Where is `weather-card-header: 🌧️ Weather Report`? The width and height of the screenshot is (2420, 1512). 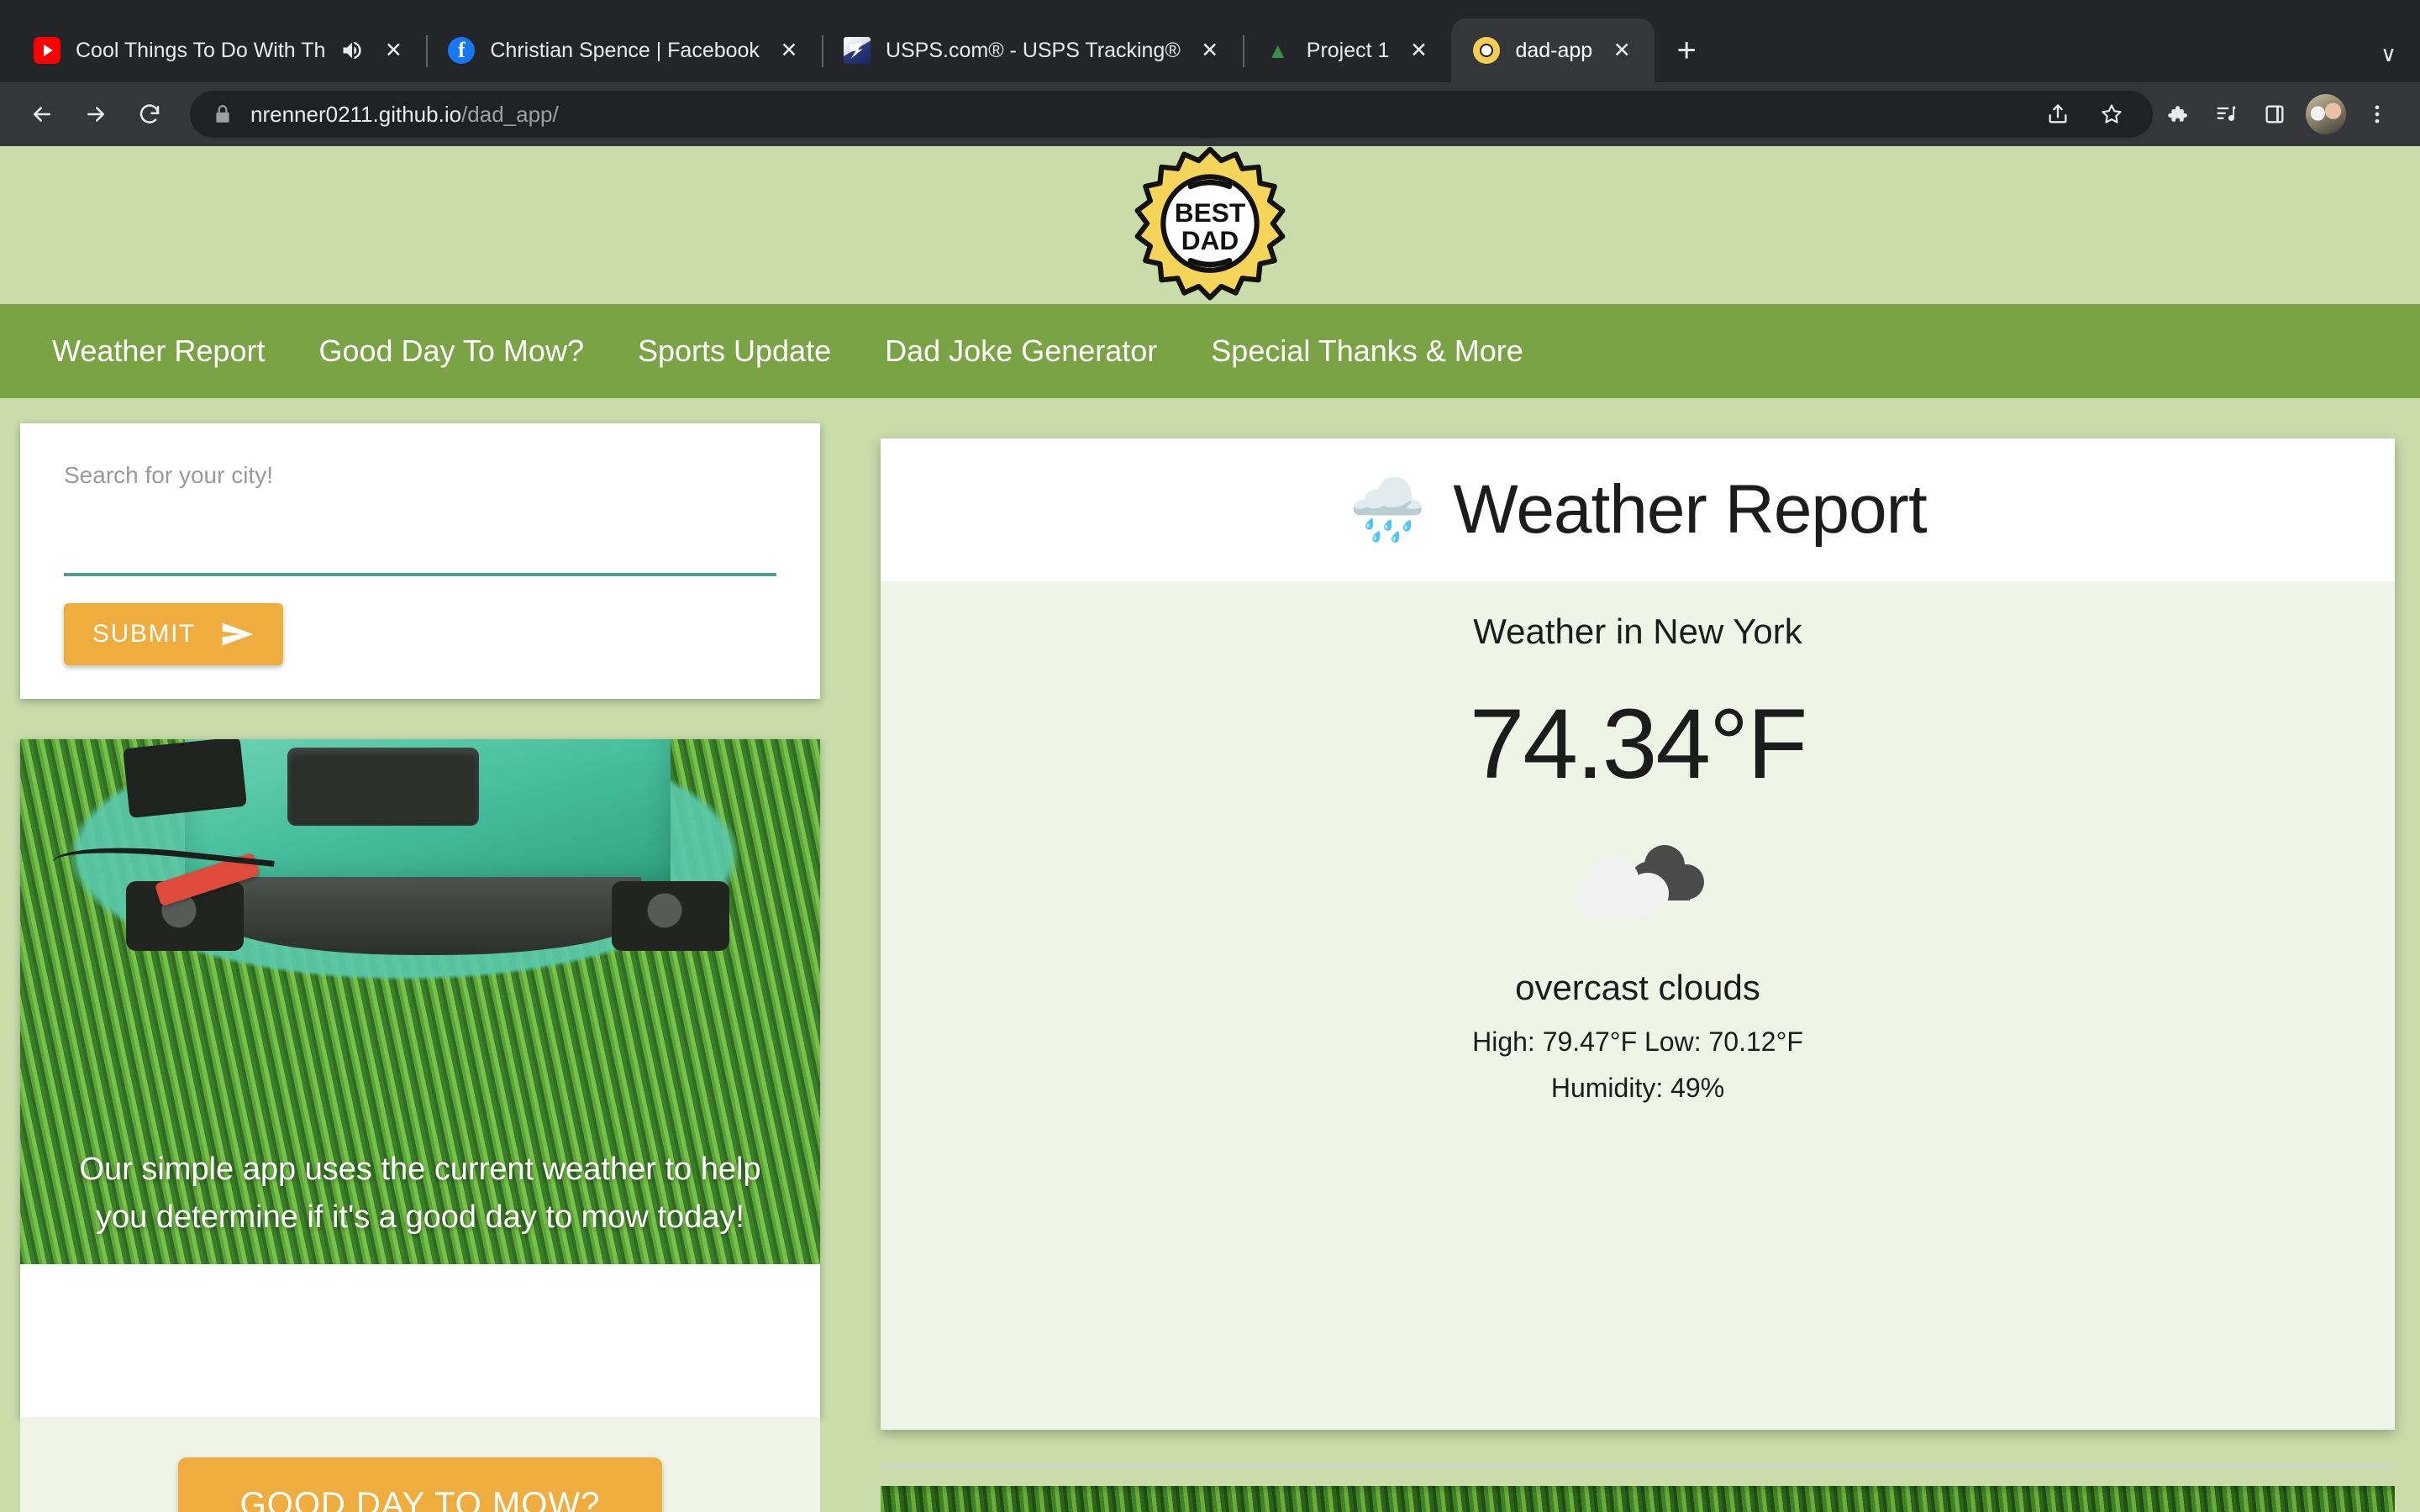
weather-card-header: 🌧️ Weather Report is located at coordinates (1638, 509).